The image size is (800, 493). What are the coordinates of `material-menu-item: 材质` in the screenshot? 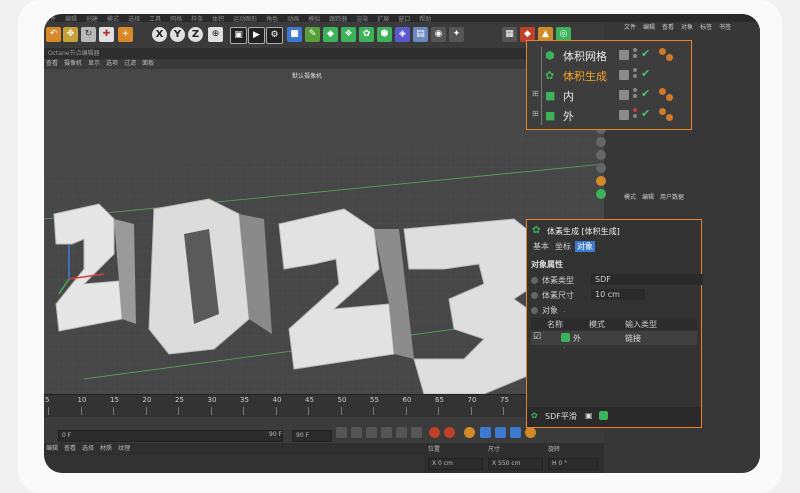 It's located at (106, 448).